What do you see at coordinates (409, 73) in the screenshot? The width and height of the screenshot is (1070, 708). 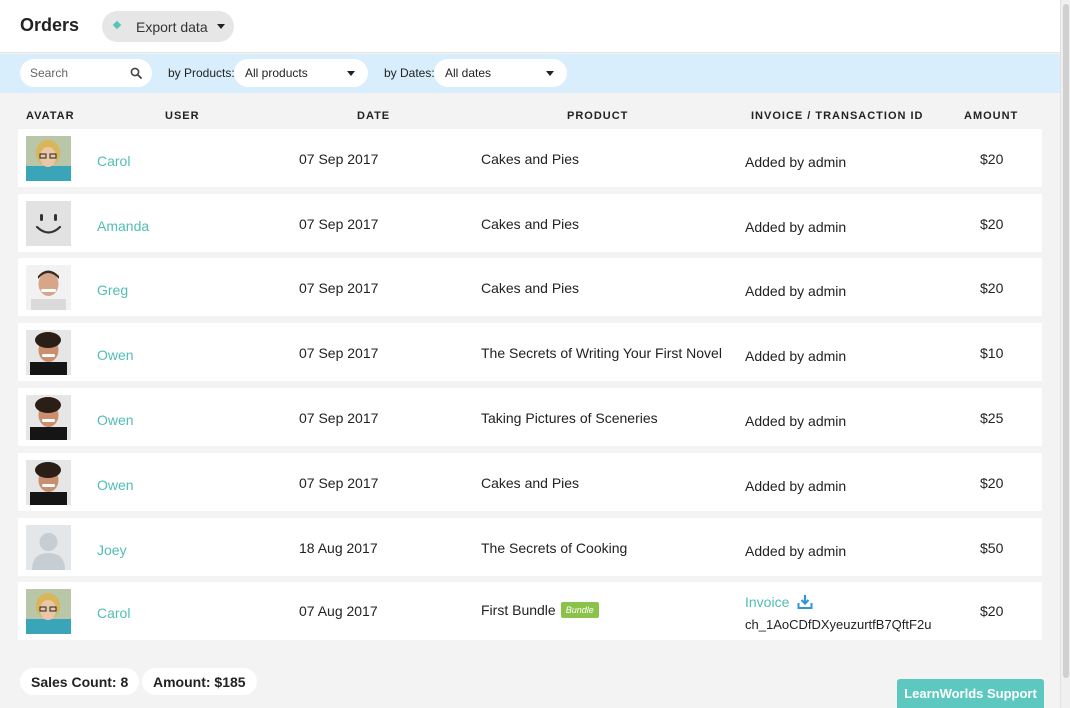 I see `dates-filter-label: by Dates:` at bounding box center [409, 73].